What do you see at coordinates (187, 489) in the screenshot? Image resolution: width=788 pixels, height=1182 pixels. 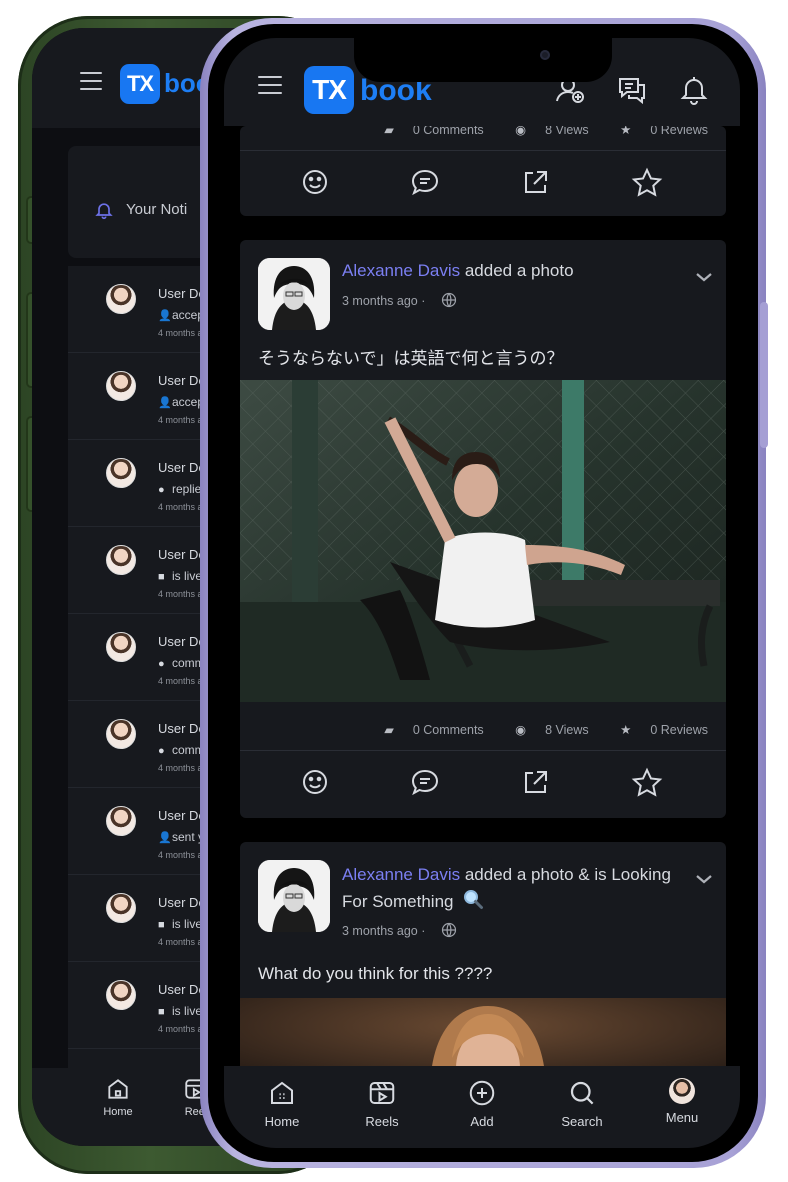 I see `notification-action: replie` at bounding box center [187, 489].